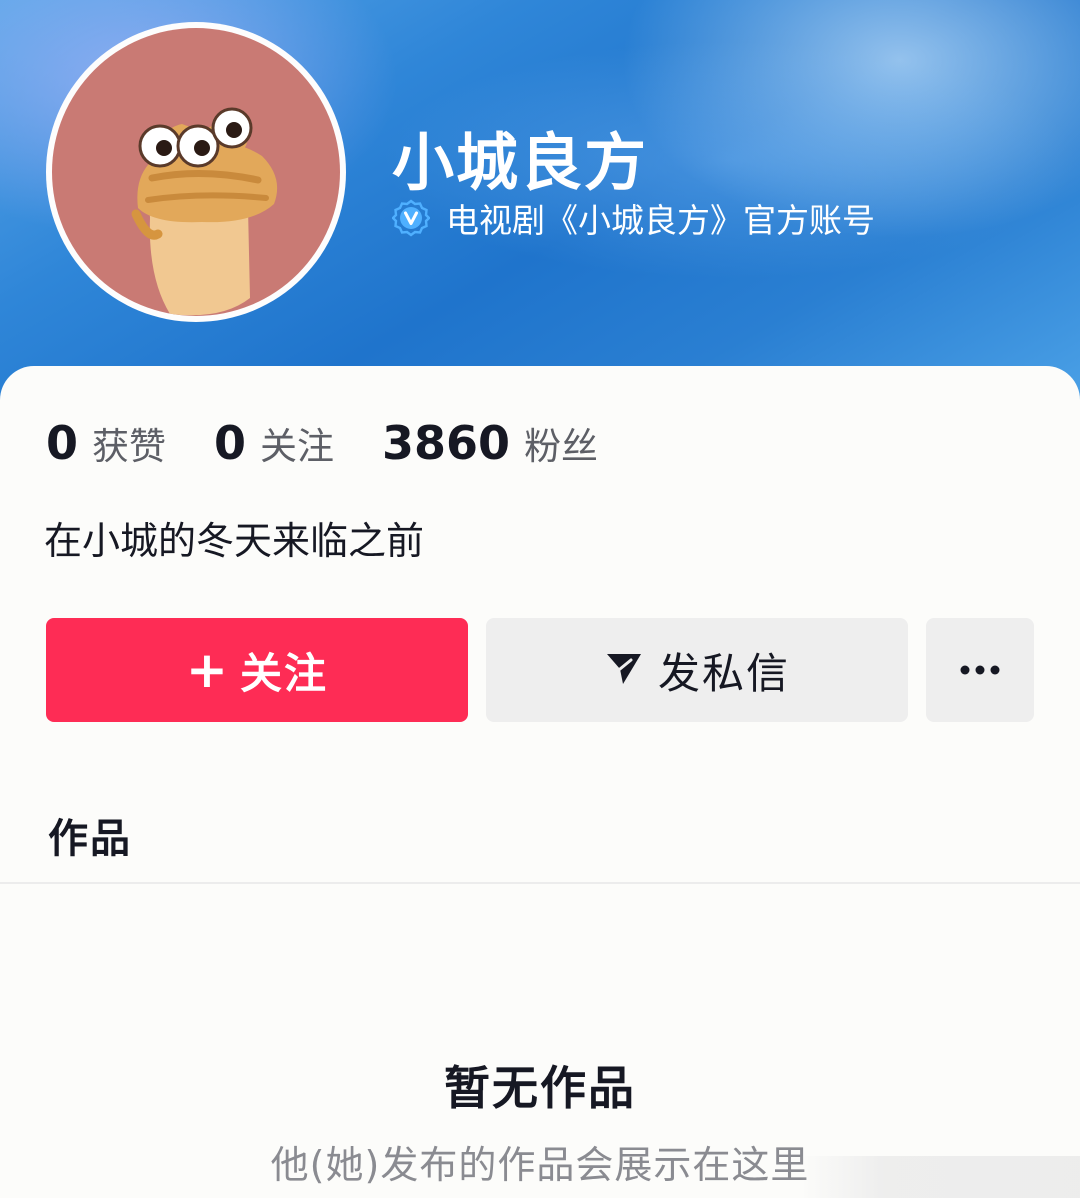 Image resolution: width=1080 pixels, height=1198 pixels. Describe the element at coordinates (234, 541) in the screenshot. I see `bio-text: 在小城的冬天来临之前` at that location.